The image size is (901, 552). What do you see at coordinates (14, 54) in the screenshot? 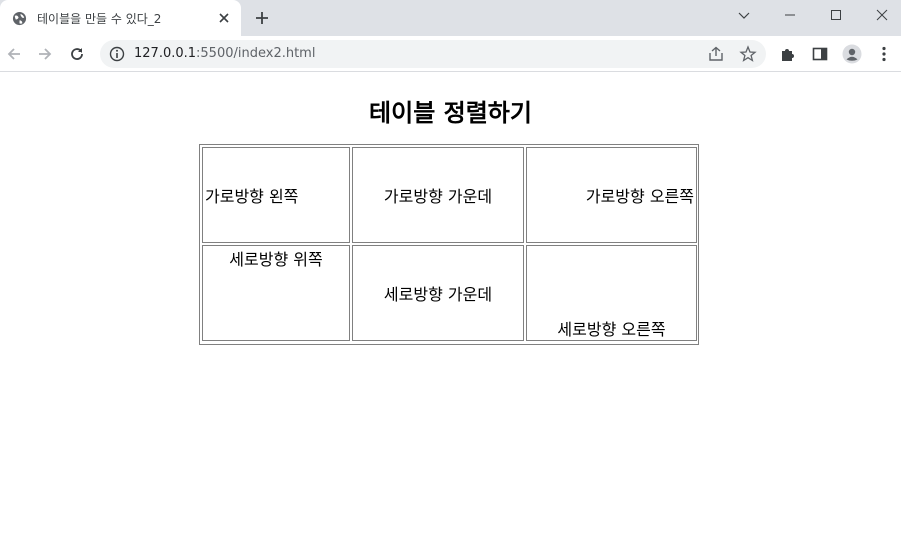
I see `back-arrow-icon` at bounding box center [14, 54].